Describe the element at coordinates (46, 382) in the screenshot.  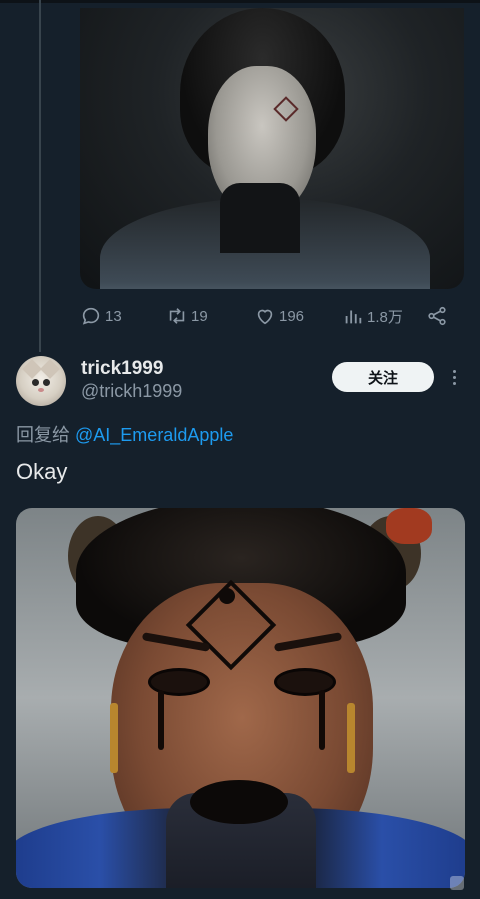
I see `avatar-eye-right` at that location.